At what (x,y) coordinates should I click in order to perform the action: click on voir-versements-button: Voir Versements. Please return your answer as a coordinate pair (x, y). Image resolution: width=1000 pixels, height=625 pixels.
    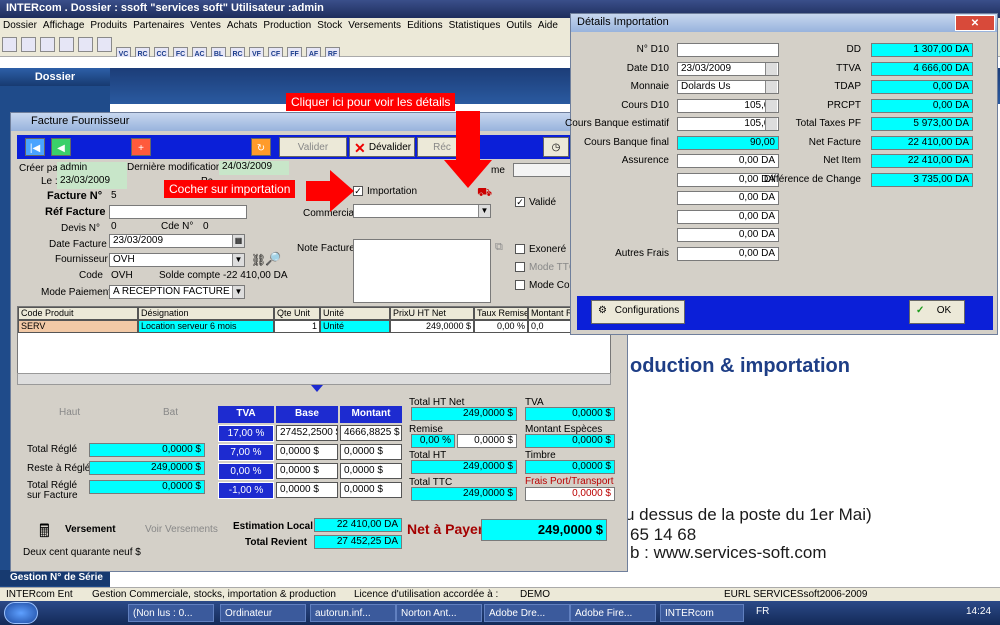
    Looking at the image, I should click on (181, 529).